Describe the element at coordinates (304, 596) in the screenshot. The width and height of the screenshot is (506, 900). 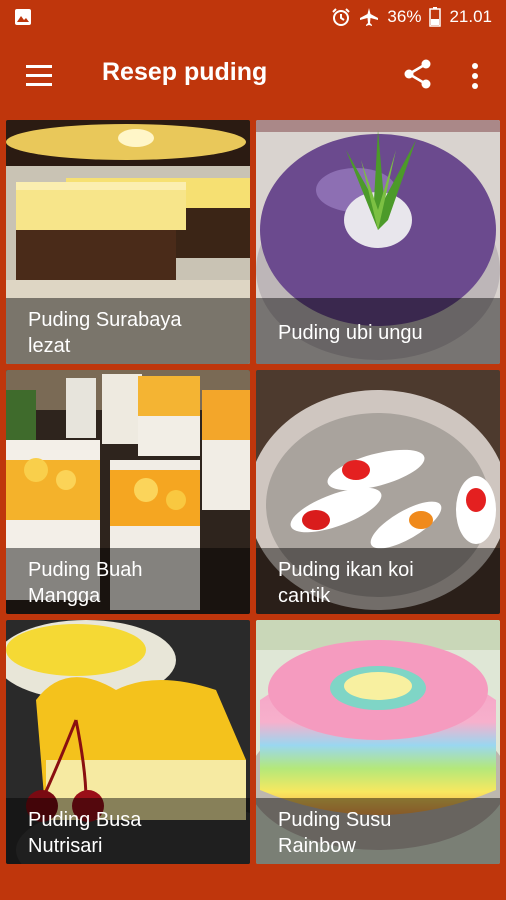
I see `recipe-title-line2: cantik` at that location.